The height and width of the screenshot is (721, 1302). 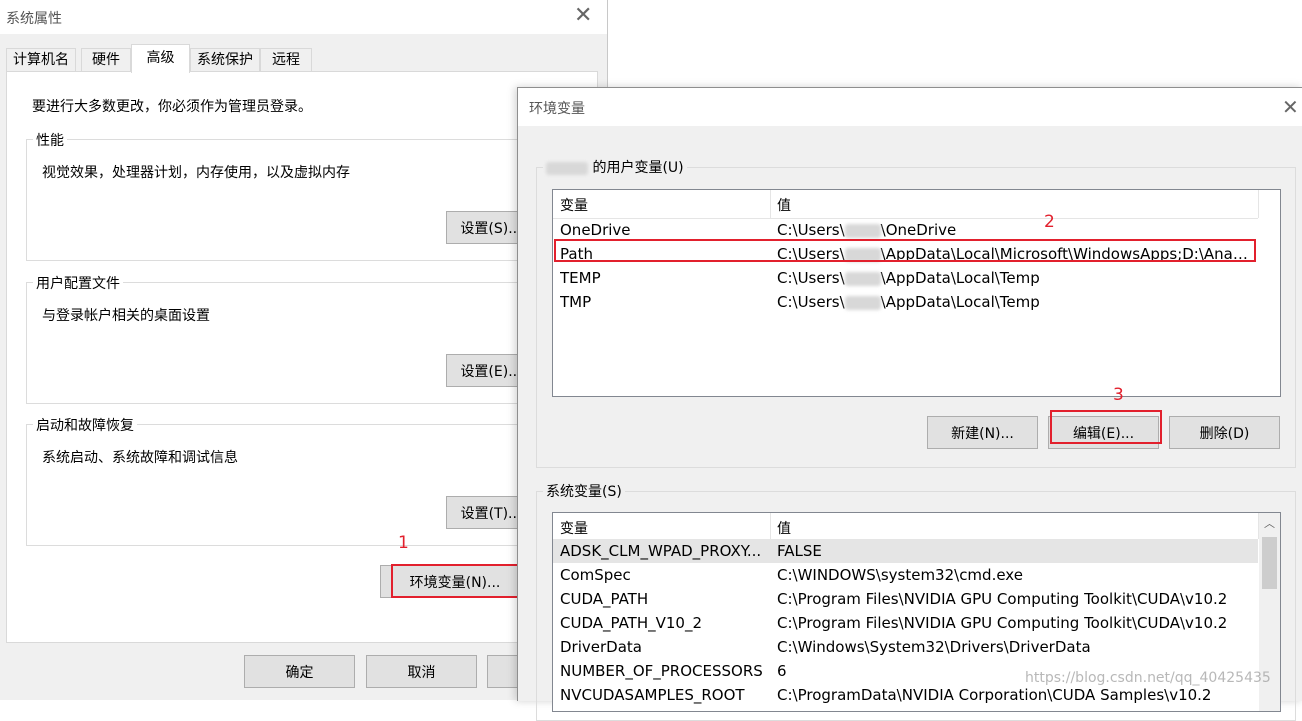 I want to click on variable-name: NVCUDASAMPLES_ROOT, so click(x=652, y=695).